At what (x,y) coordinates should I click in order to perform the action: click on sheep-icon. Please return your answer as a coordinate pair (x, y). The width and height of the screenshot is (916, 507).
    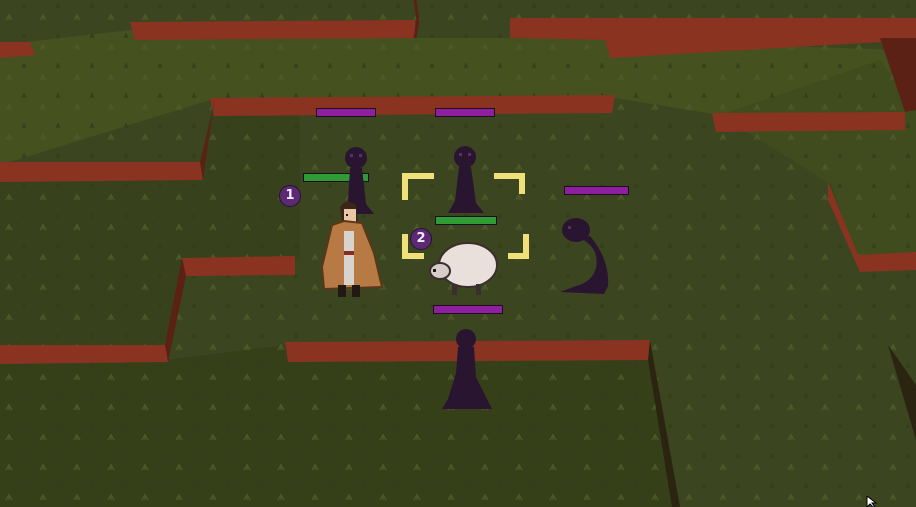
    Looking at the image, I should click on (464, 268).